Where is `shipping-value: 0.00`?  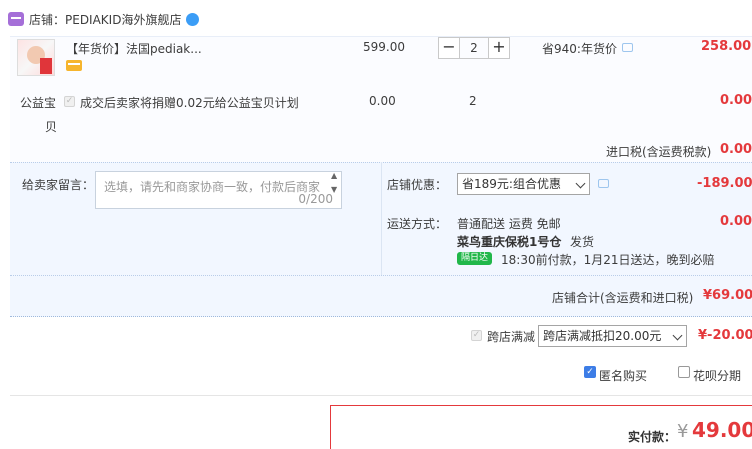 shipping-value: 0.00 is located at coordinates (736, 221).